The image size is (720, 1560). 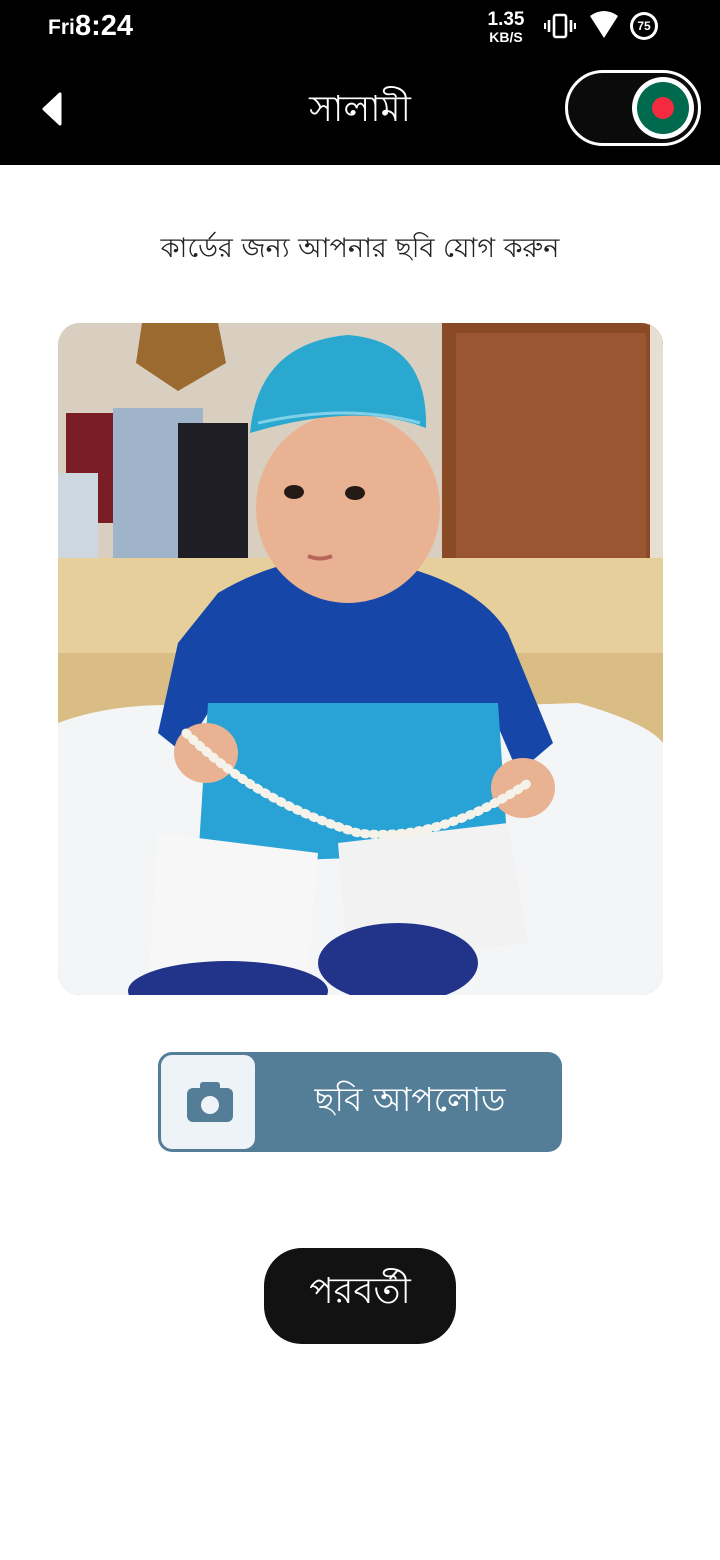 I want to click on status-day: Fri, so click(x=61, y=27).